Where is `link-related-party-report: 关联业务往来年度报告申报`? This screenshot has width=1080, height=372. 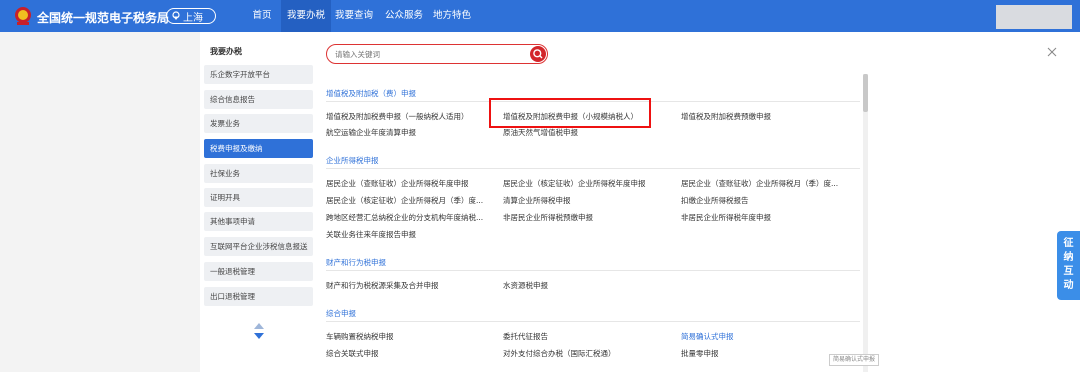
link-related-party-report: 关联业务往来年度报告申报 is located at coordinates (371, 234).